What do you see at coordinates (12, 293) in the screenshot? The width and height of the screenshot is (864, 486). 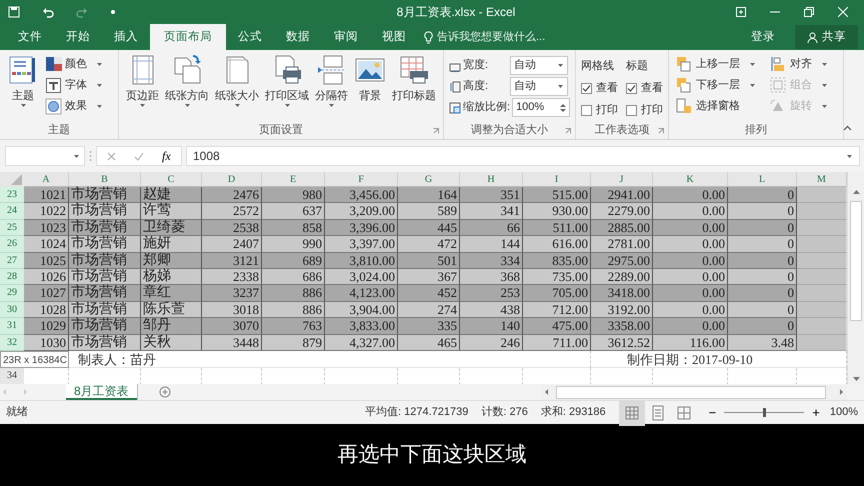 I see `row-header: 29` at bounding box center [12, 293].